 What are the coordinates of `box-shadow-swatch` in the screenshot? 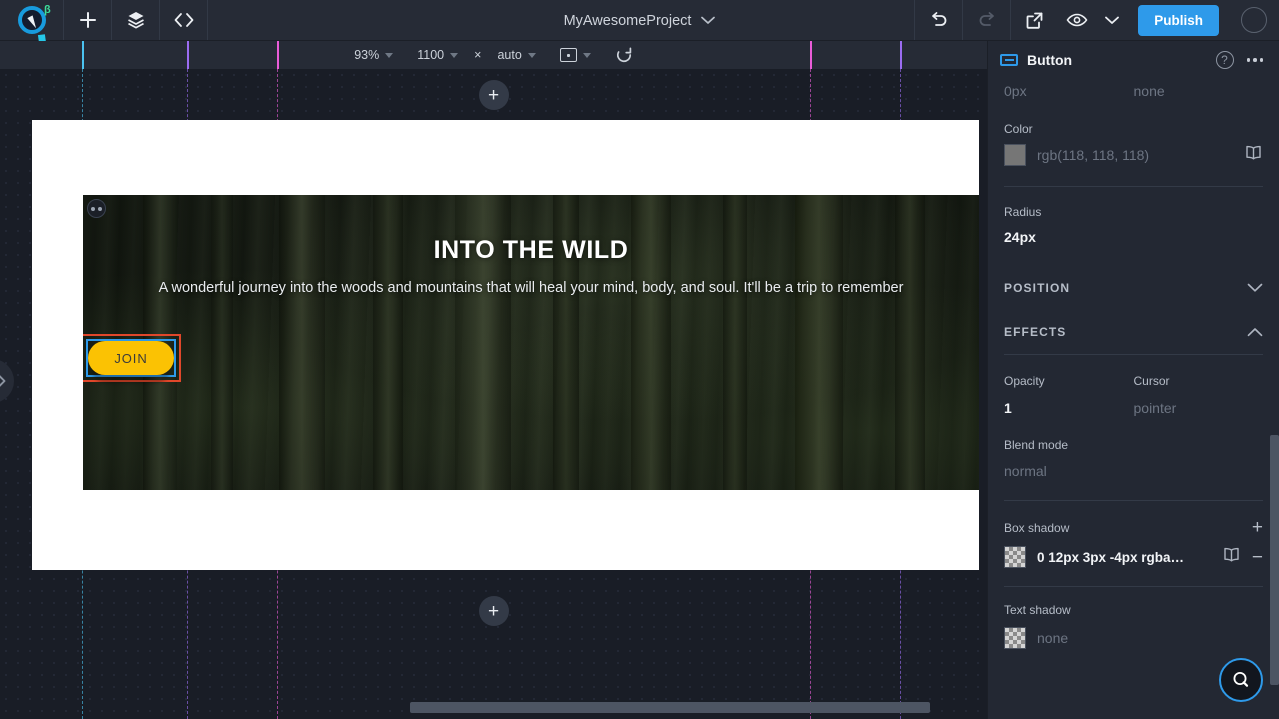 It's located at (1015, 557).